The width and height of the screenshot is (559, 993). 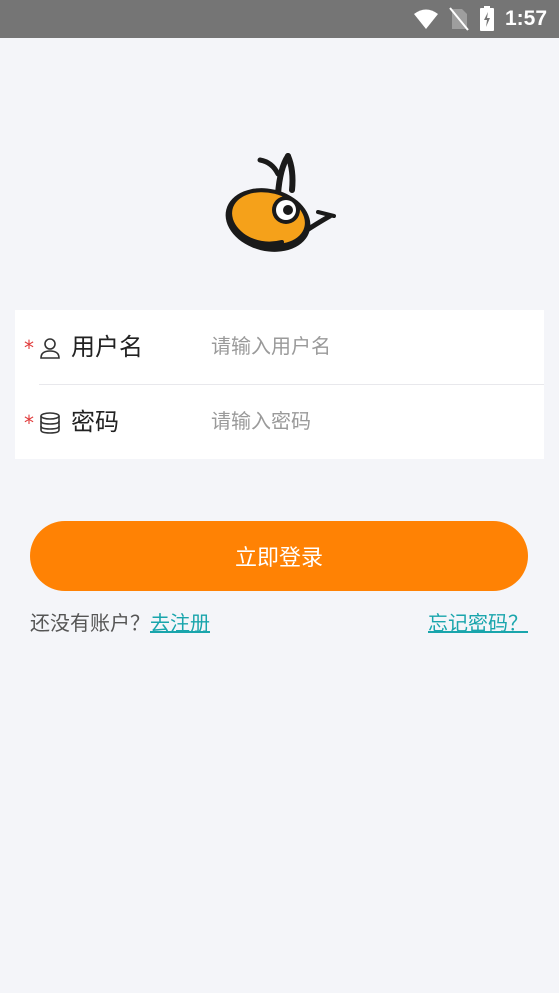 I want to click on battery-charging-icon, so click(x=486, y=18).